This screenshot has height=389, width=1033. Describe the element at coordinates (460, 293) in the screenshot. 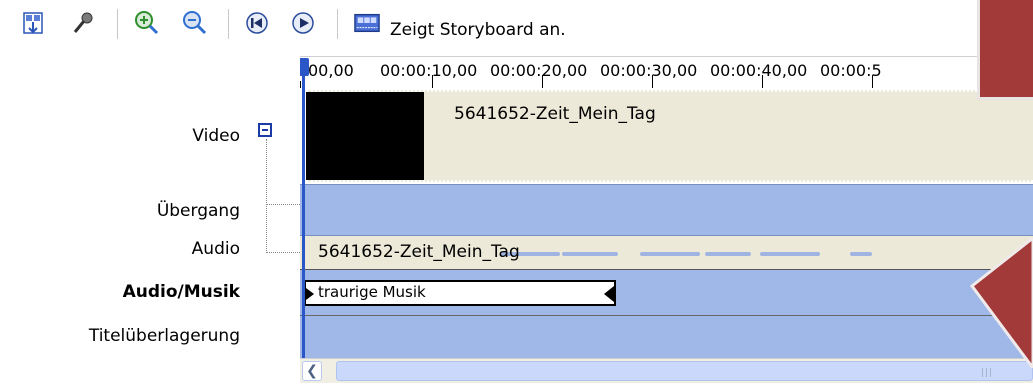

I see `music-clip: traurige Musik` at that location.